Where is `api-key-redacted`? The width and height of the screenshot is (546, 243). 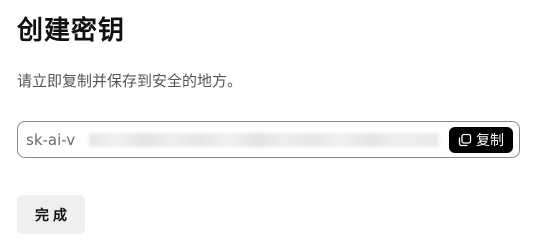
api-key-redacted is located at coordinates (264, 139).